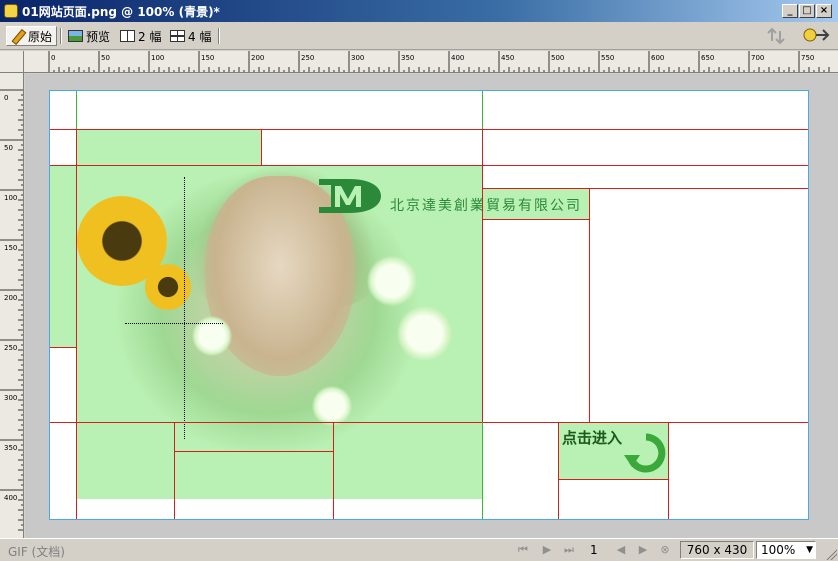 Image resolution: width=838 pixels, height=561 pixels. I want to click on image-size: 760 x 430, so click(717, 550).